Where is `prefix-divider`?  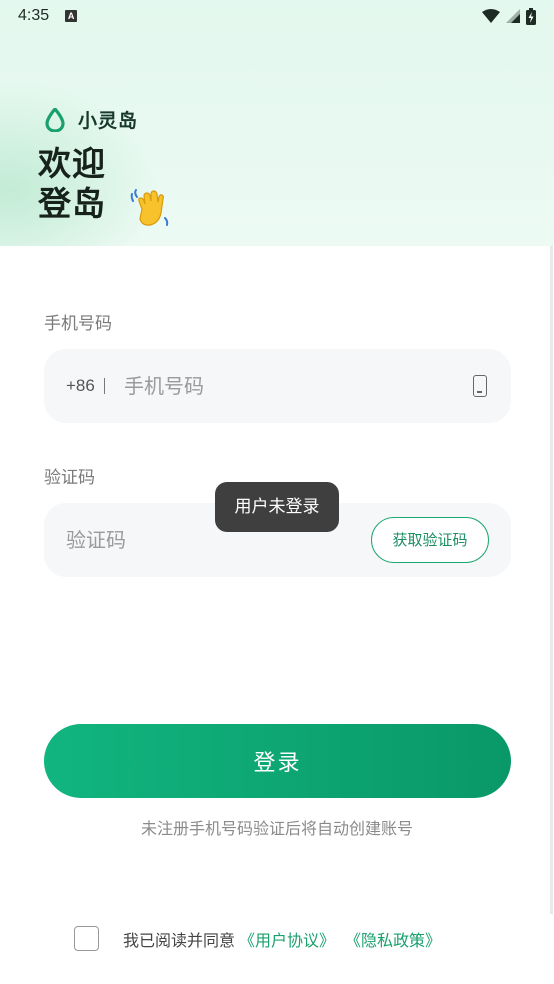
prefix-divider is located at coordinates (104, 386).